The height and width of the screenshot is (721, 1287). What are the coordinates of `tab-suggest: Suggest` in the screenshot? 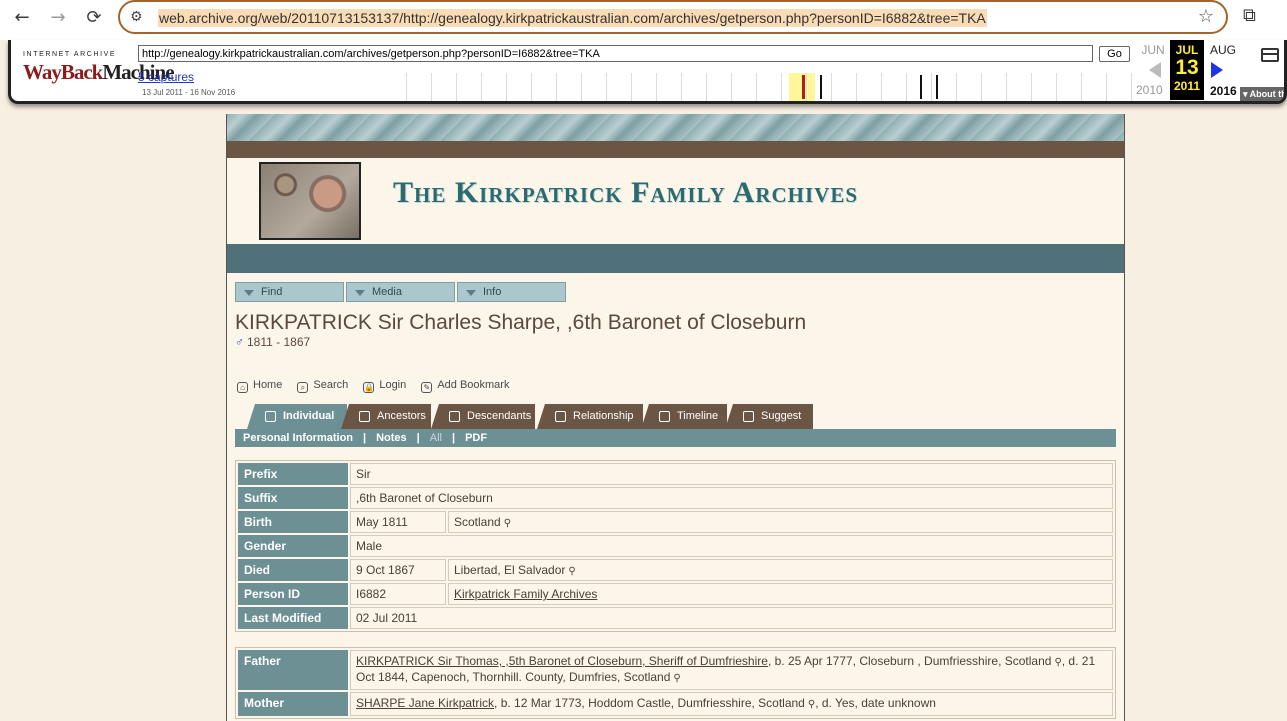 It's located at (769, 416).